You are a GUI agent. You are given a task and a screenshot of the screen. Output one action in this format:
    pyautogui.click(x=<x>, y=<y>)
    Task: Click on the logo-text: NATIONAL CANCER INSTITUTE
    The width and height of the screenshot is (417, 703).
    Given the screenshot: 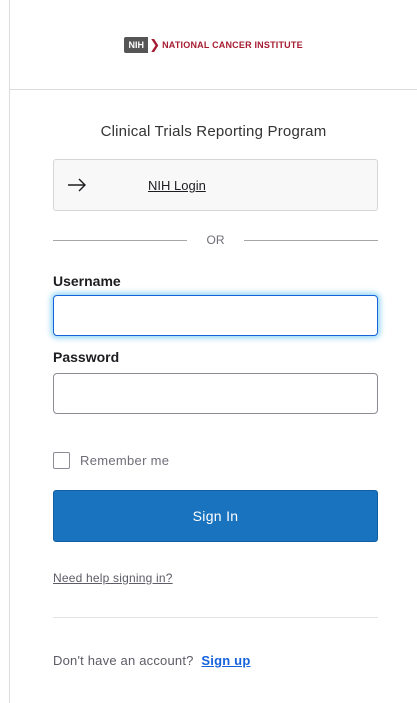 What is the action you would take?
    pyautogui.click(x=232, y=44)
    